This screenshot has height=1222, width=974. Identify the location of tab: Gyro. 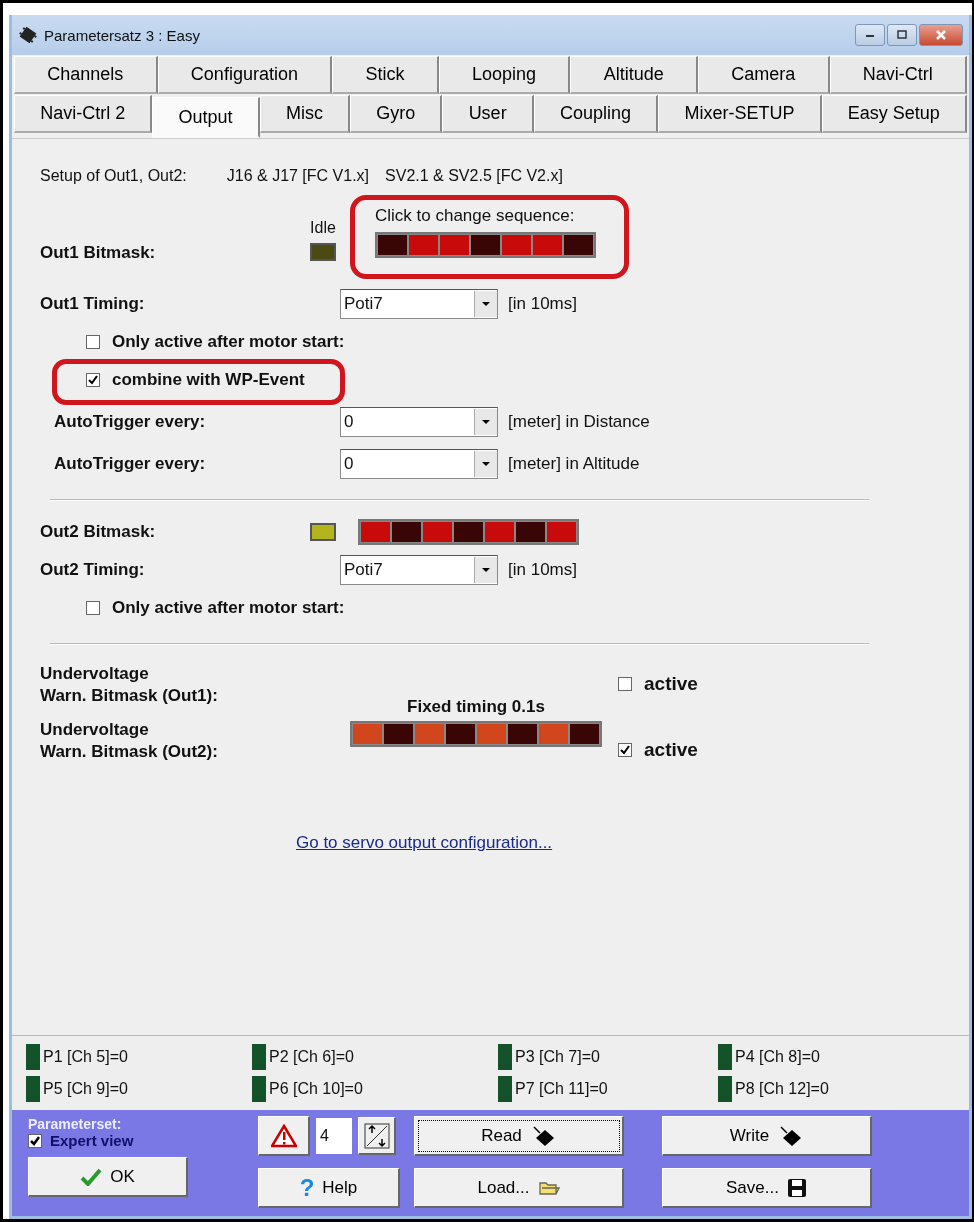
(396, 114).